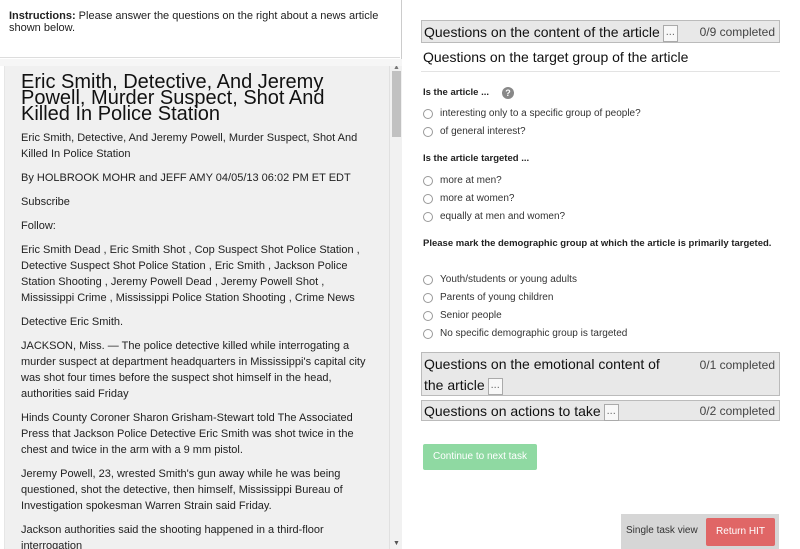 This screenshot has width=800, height=549. What do you see at coordinates (396, 543) in the screenshot?
I see `scroll-down-arrow-icon: ▼` at bounding box center [396, 543].